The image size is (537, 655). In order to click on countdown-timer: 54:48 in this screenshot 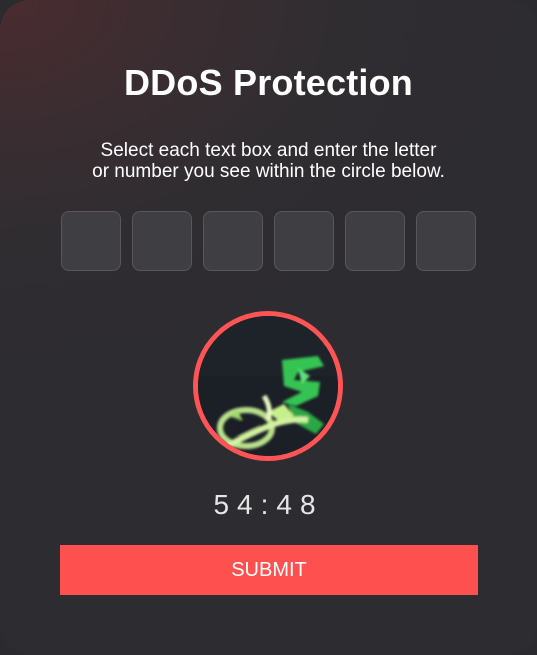, I will do `click(268, 504)`.